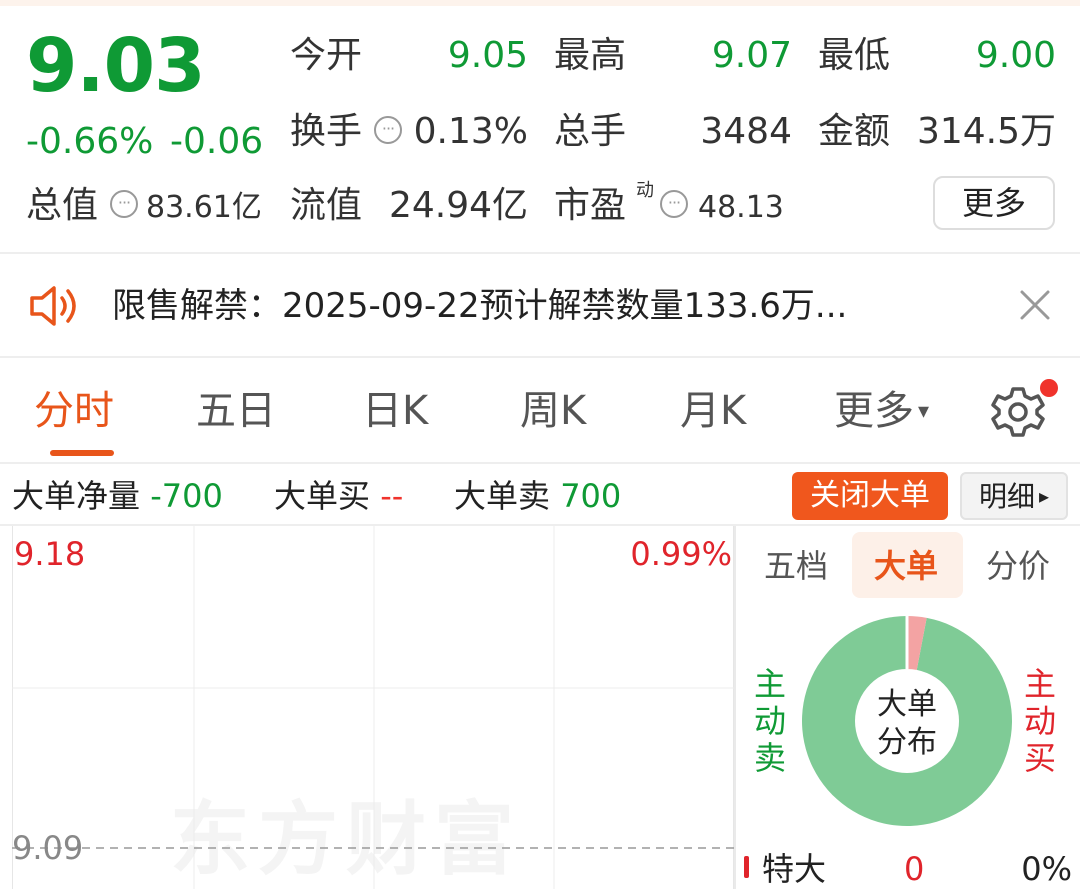 The height and width of the screenshot is (890, 1080). I want to click on change-amount: -0.06, so click(217, 141).